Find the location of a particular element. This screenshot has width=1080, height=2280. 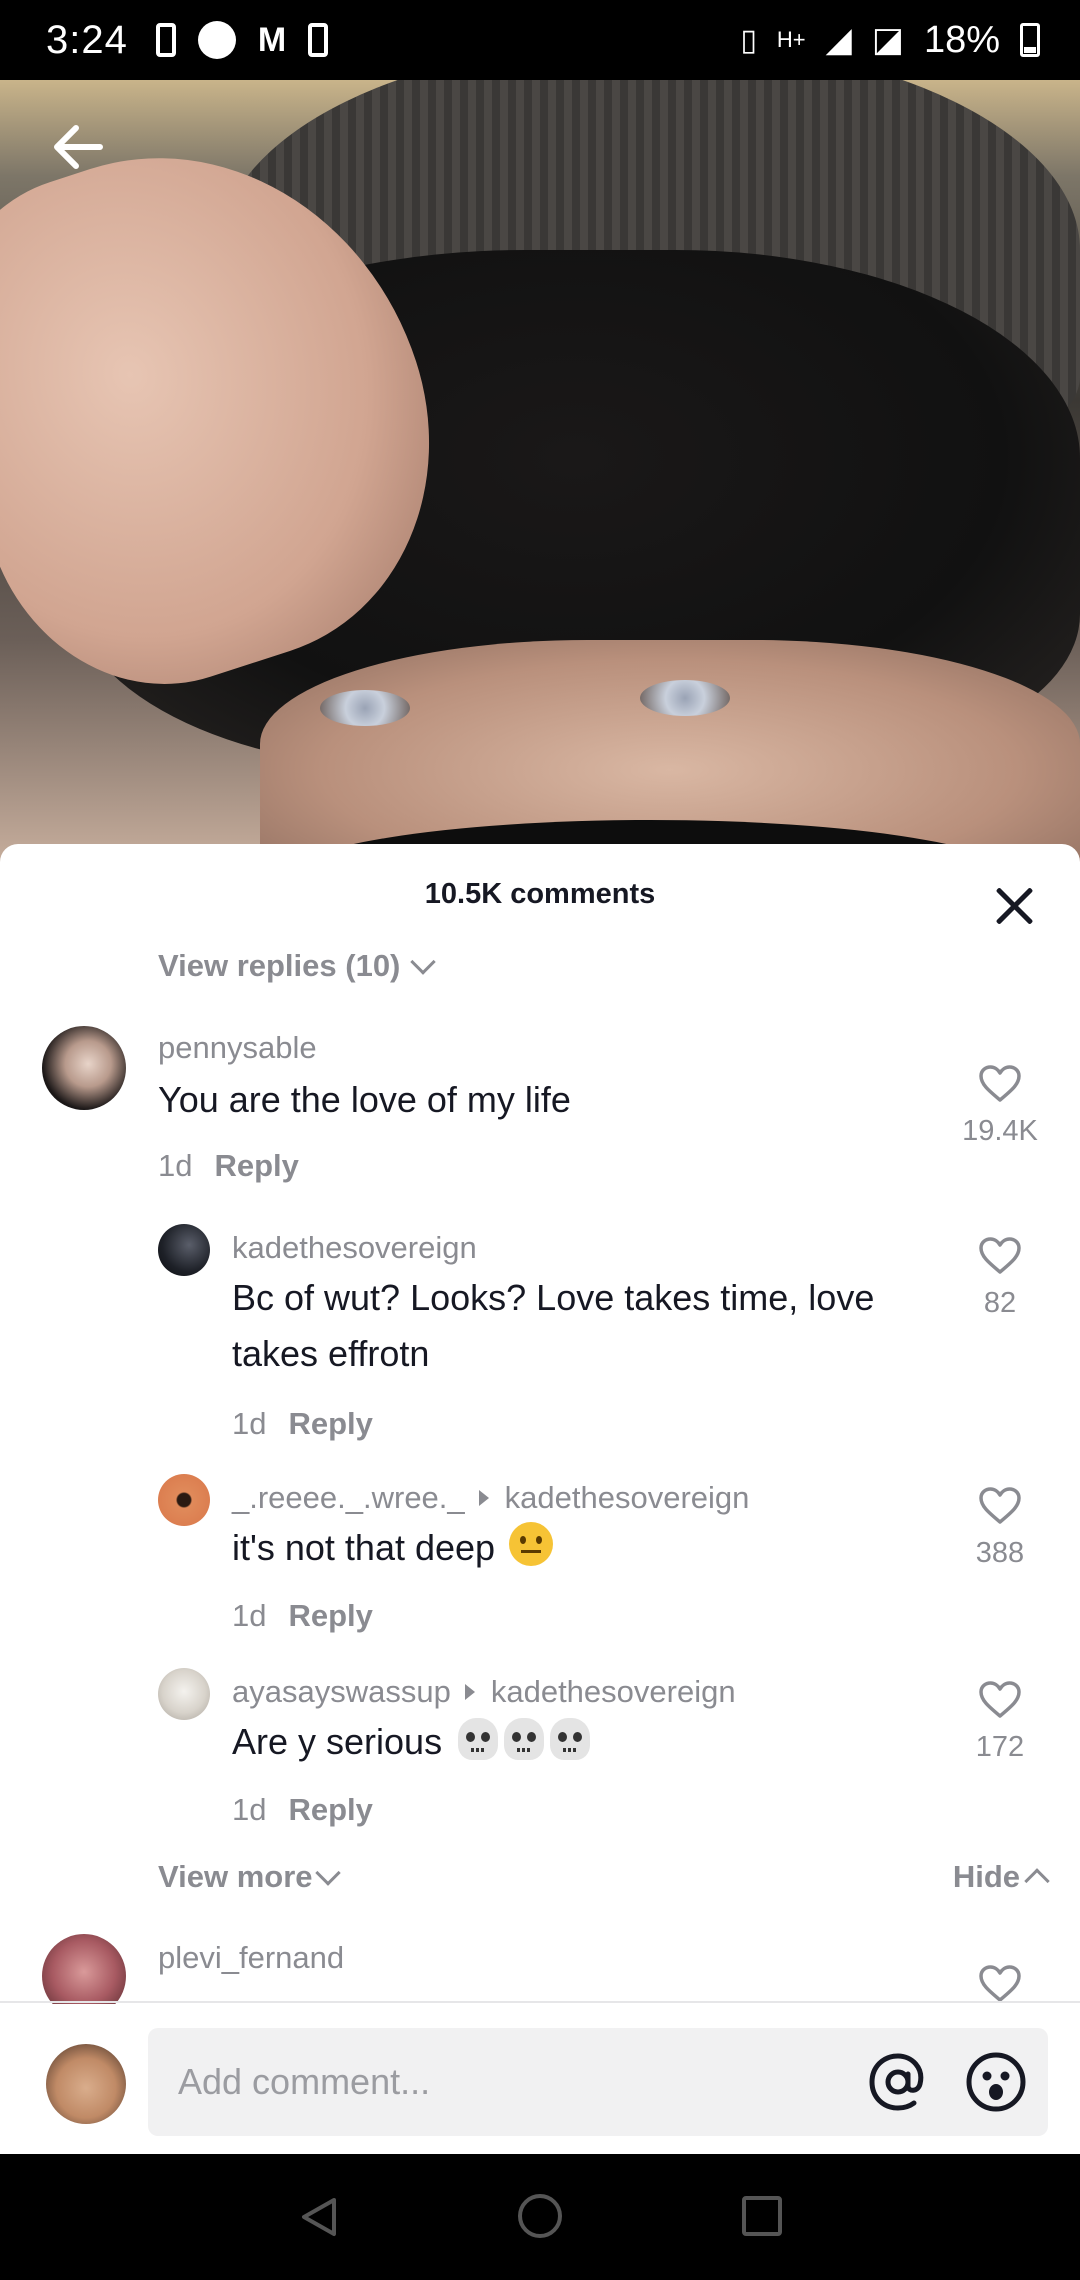

like-button: 82 is located at coordinates (1000, 1278).